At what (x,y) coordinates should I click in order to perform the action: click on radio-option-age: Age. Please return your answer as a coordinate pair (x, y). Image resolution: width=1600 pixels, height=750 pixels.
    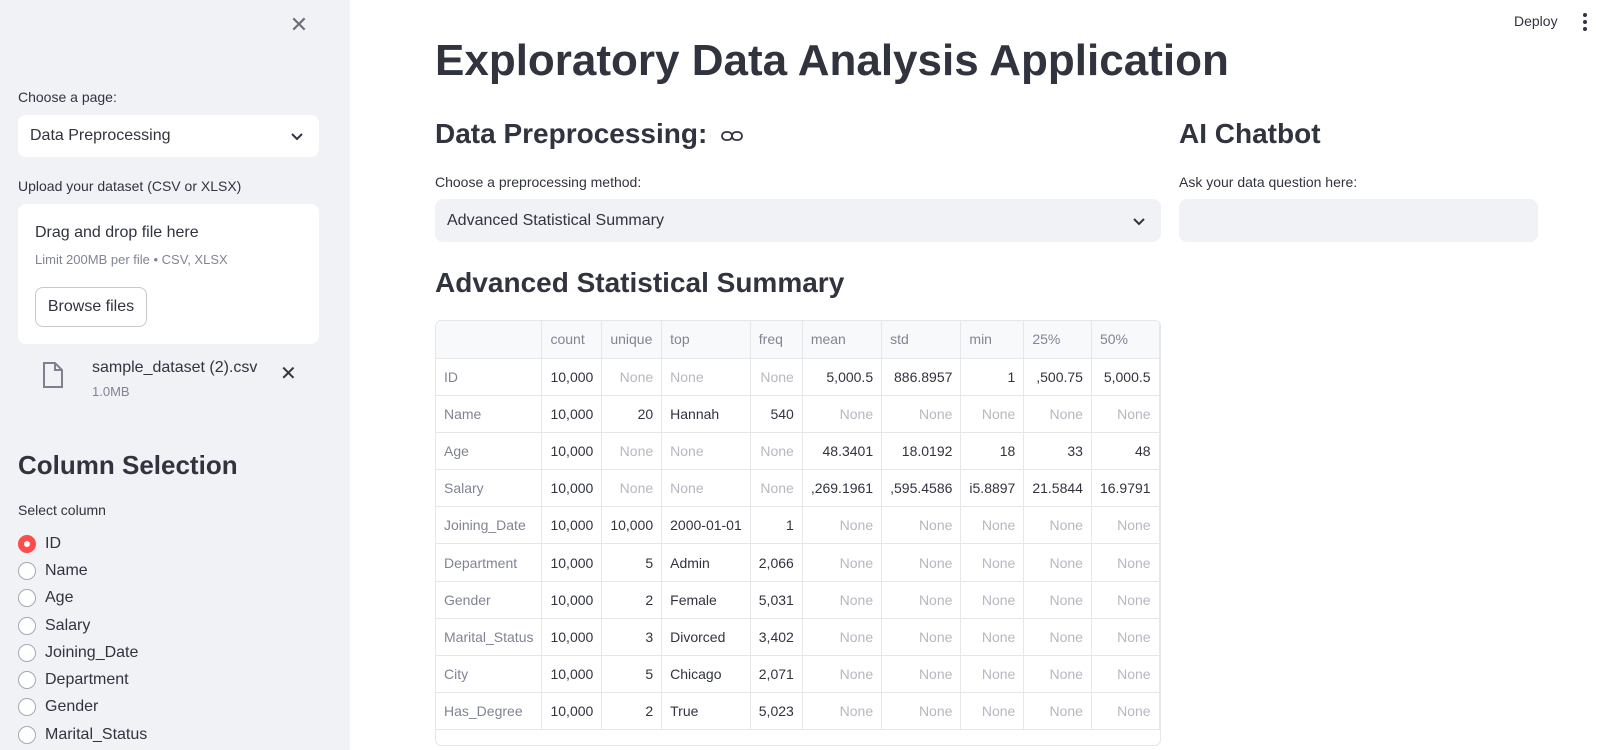
    Looking at the image, I should click on (82, 598).